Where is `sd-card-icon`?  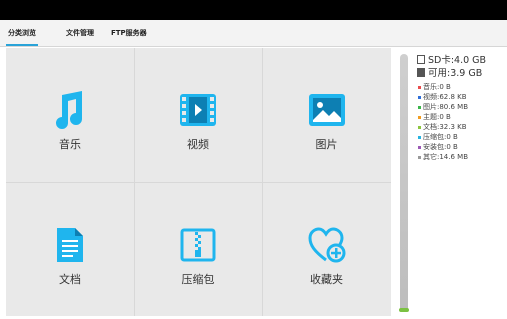
sd-card-icon is located at coordinates (421, 59).